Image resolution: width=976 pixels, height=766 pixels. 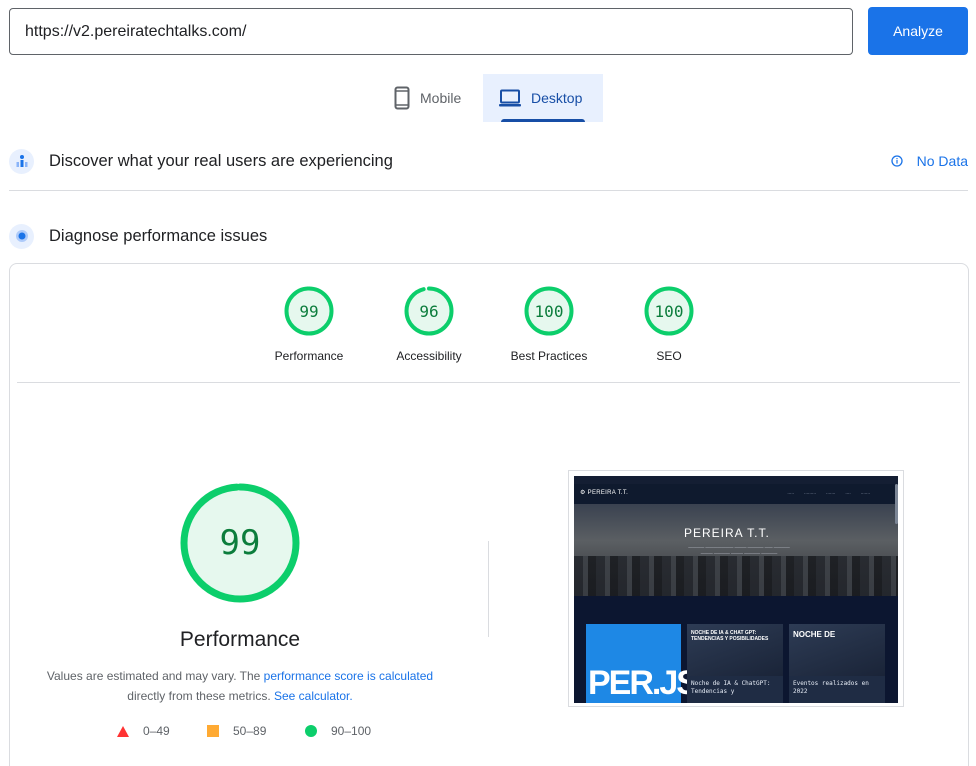 I want to click on gauge-best-practices-label: Best Practices, so click(x=549, y=356).